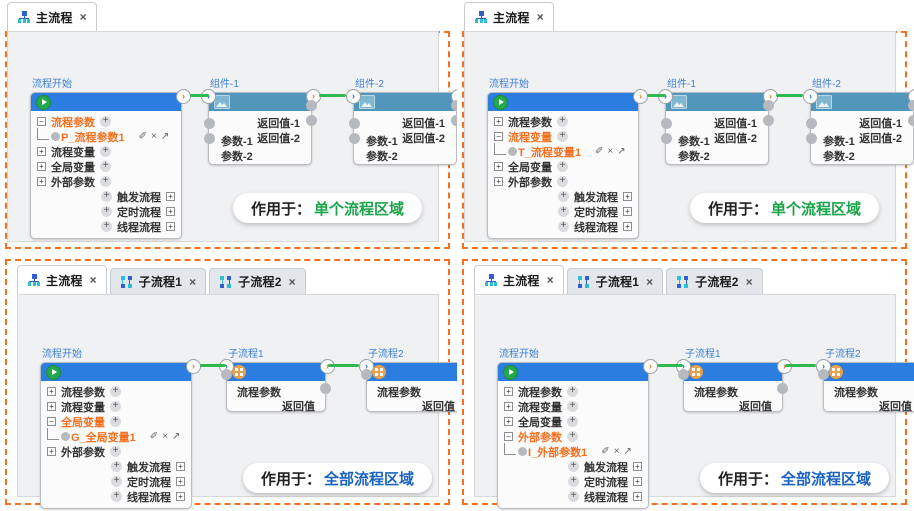 The width and height of the screenshot is (914, 511). I want to click on tree-toggle-external_param: −, so click(508, 436).